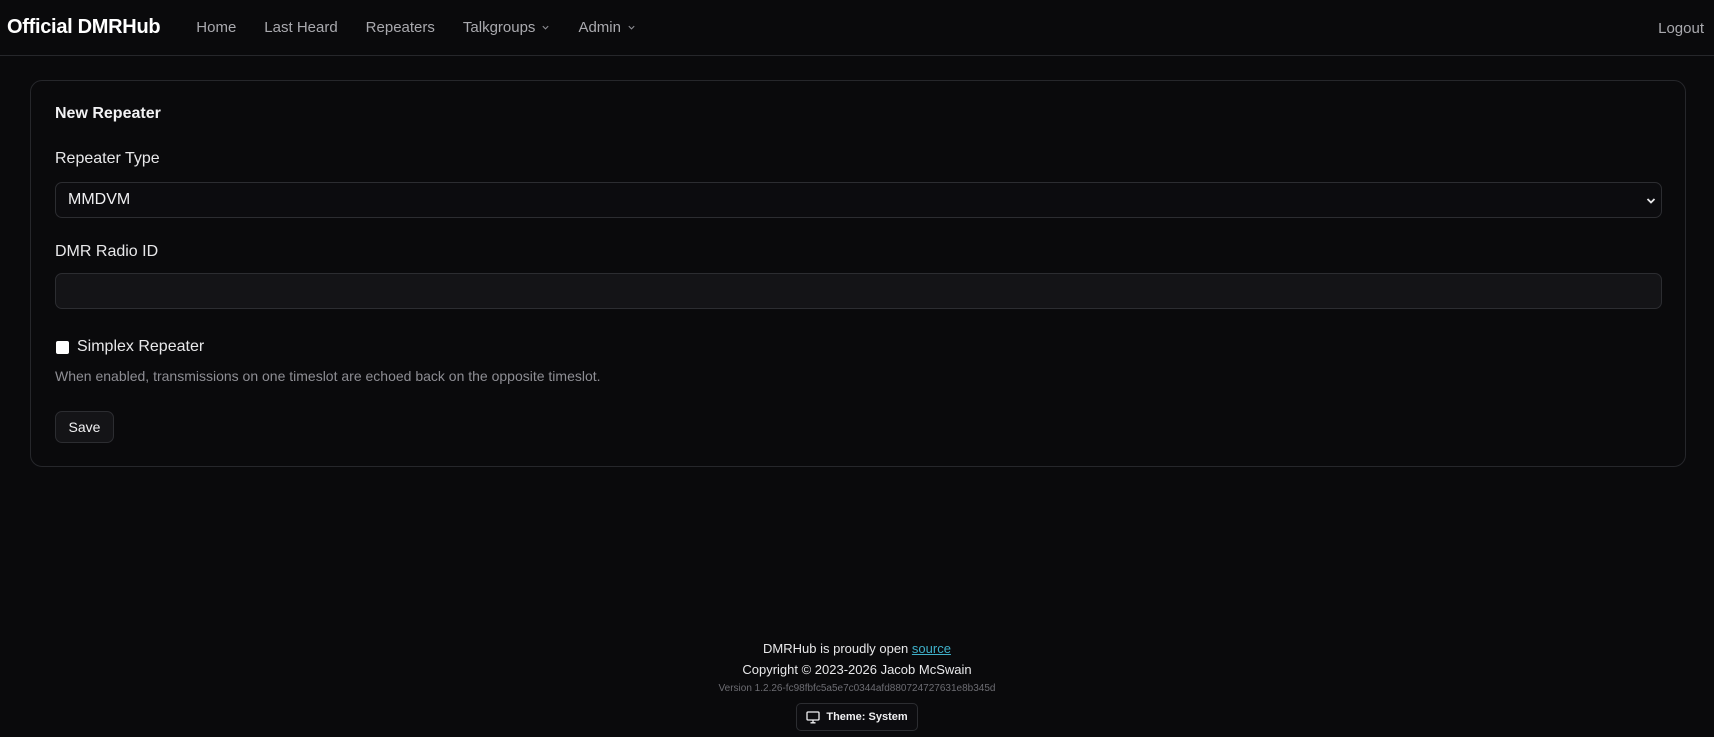  Describe the element at coordinates (867, 717) in the screenshot. I see `theme-label: Theme: System` at that location.